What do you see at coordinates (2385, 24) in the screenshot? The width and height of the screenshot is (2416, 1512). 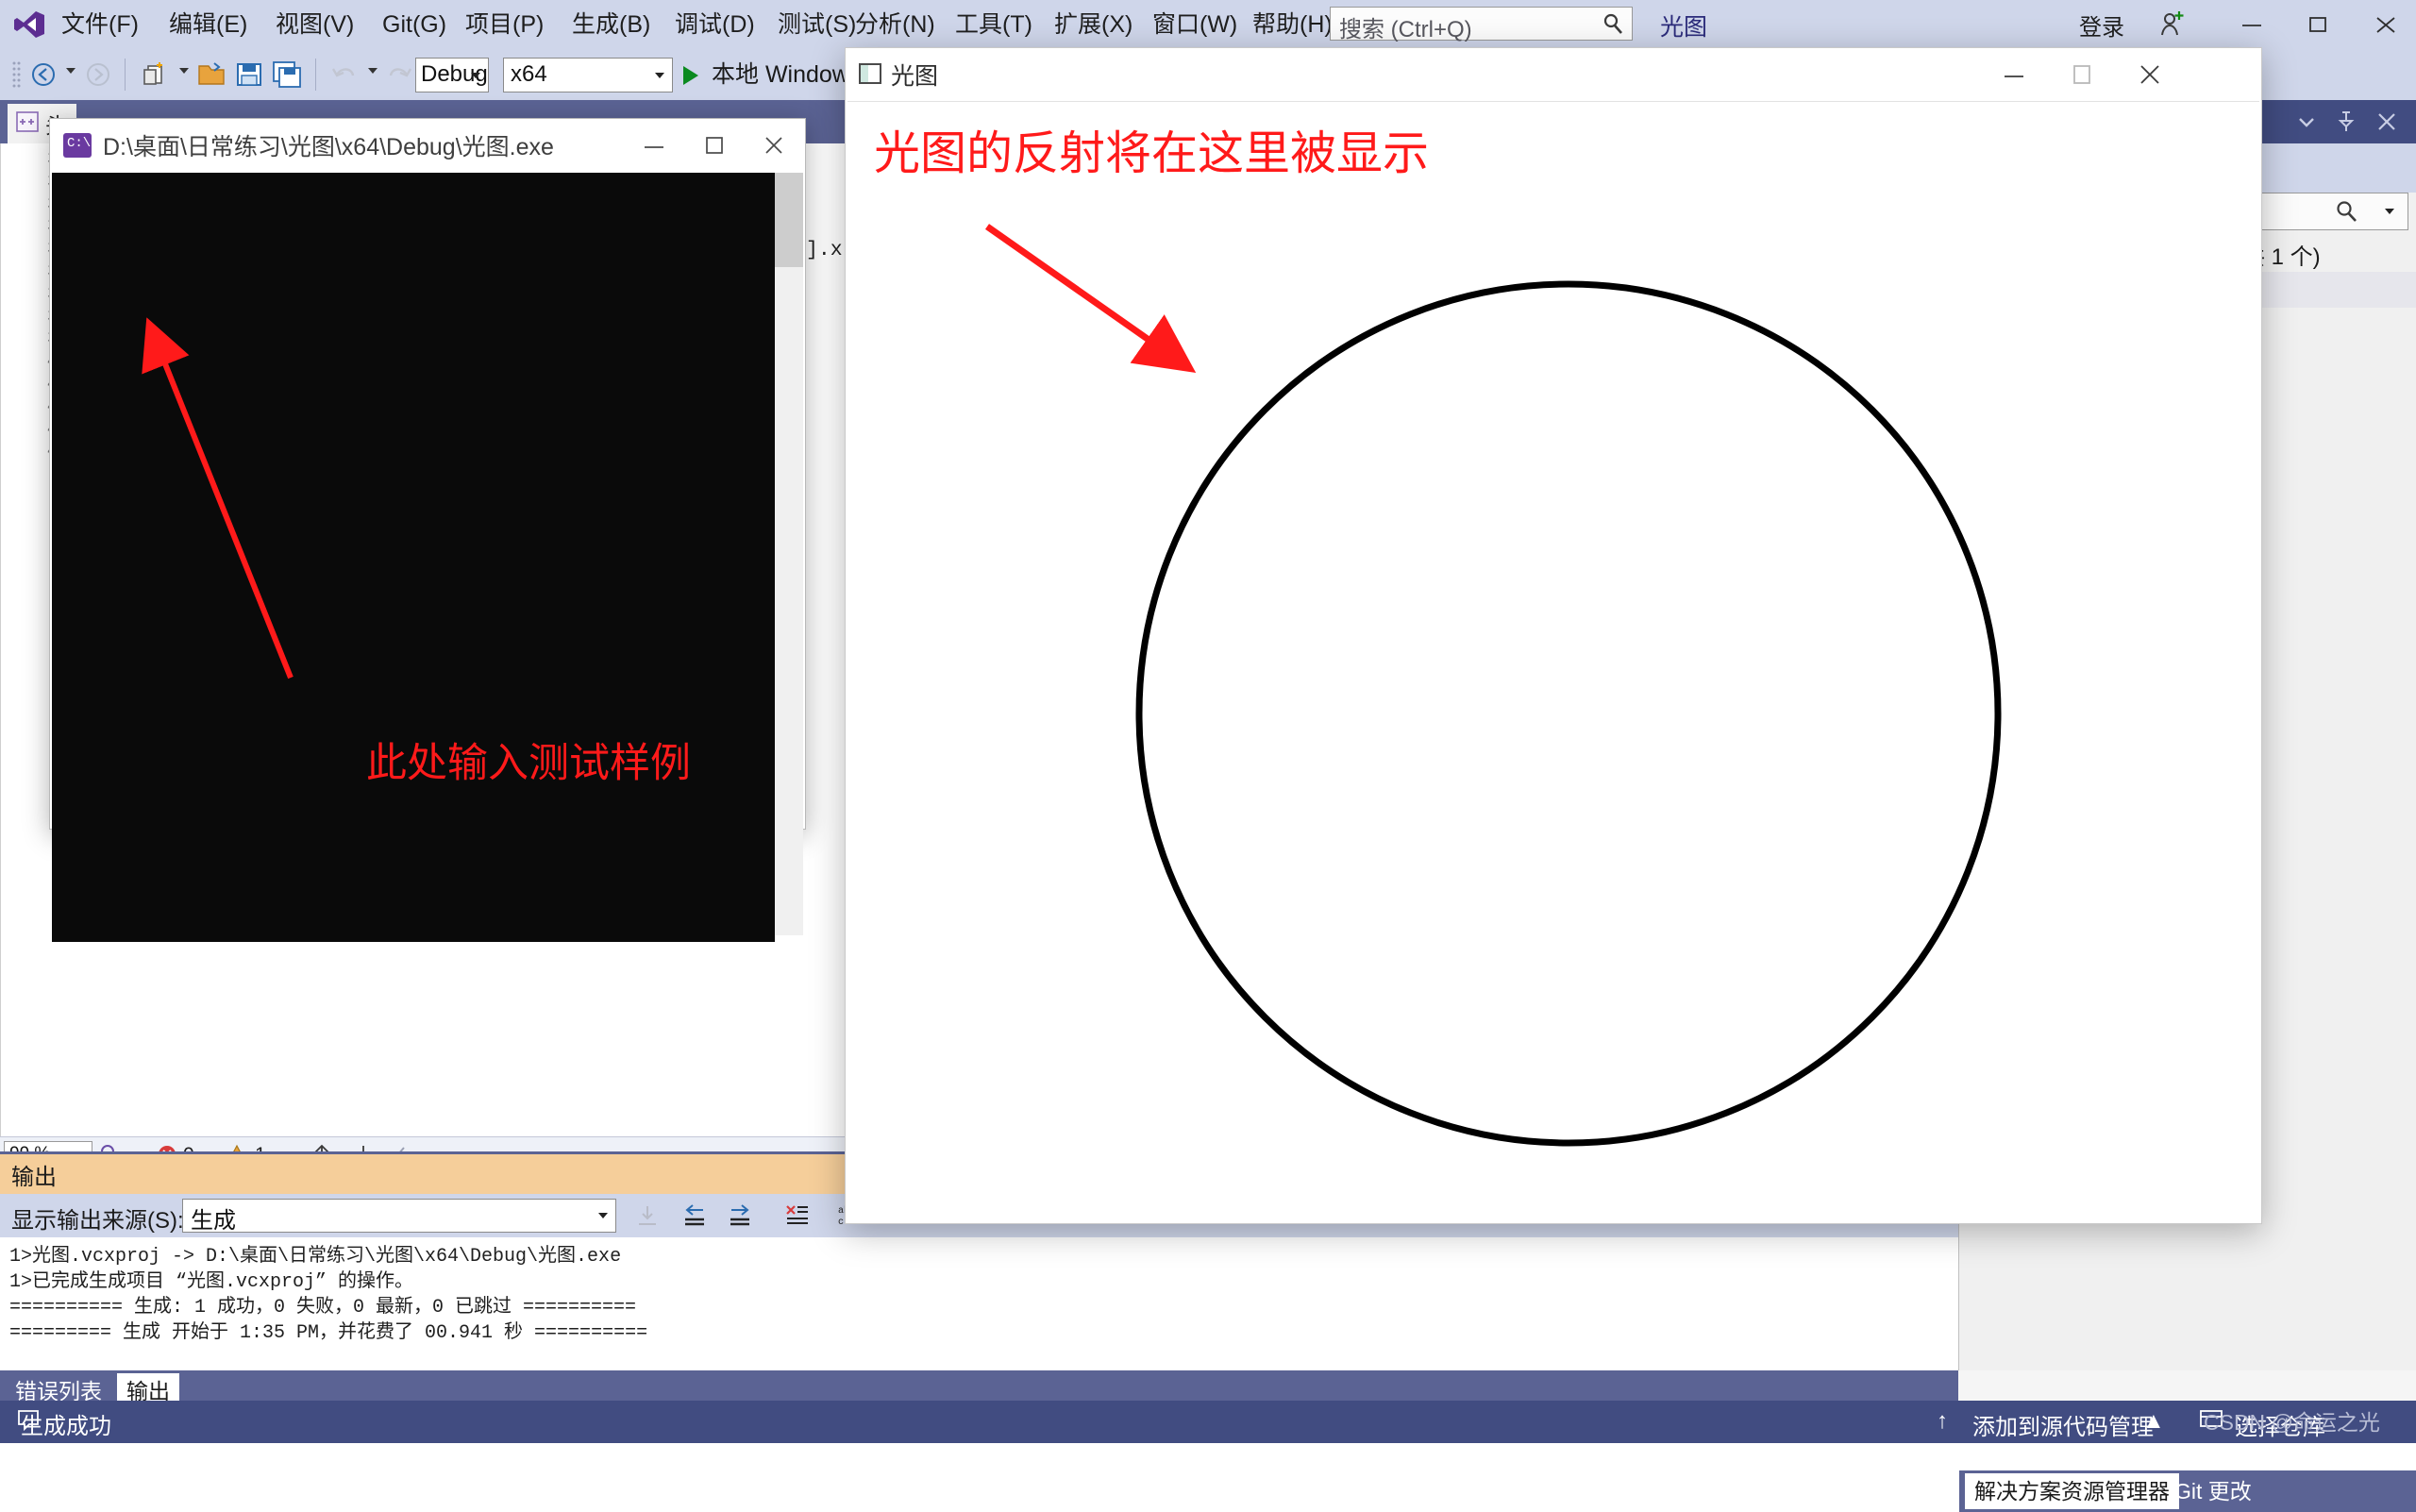 I see `ide-close-button` at bounding box center [2385, 24].